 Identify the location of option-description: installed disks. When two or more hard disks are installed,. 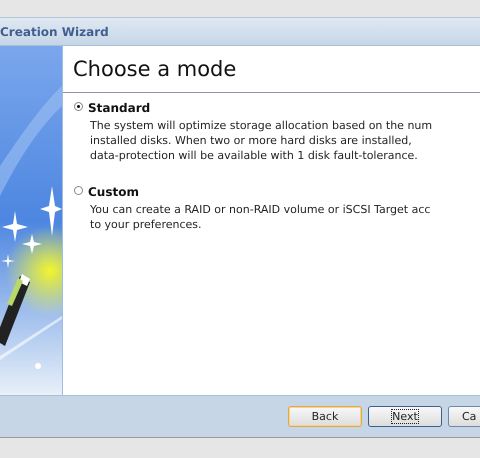
(251, 140).